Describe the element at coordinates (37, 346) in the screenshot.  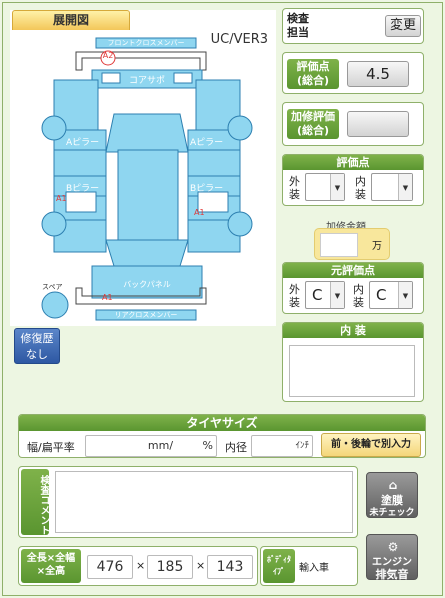
I see `repair-history-button: 修復歴 なし` at that location.